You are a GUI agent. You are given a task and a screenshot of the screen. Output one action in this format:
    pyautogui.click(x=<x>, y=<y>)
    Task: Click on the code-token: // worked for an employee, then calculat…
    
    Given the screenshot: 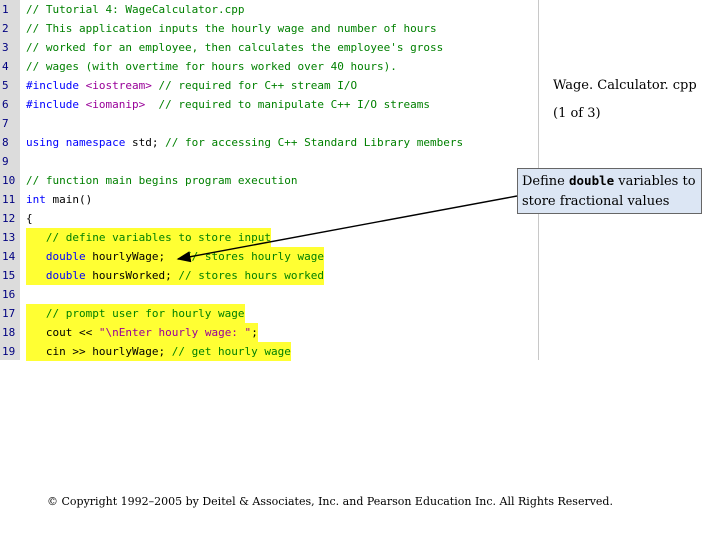 What is the action you would take?
    pyautogui.click(x=235, y=47)
    